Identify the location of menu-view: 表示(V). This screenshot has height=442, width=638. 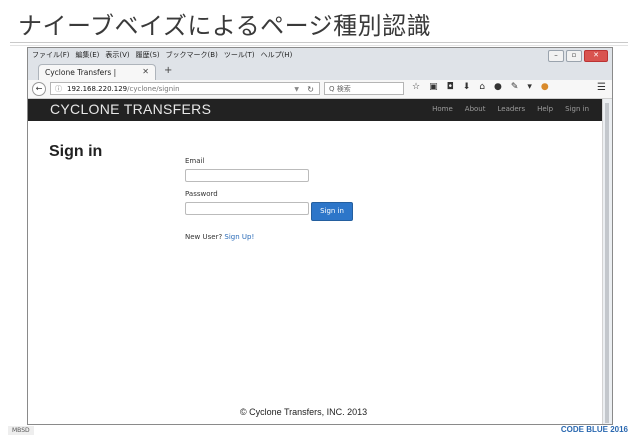
(117, 55).